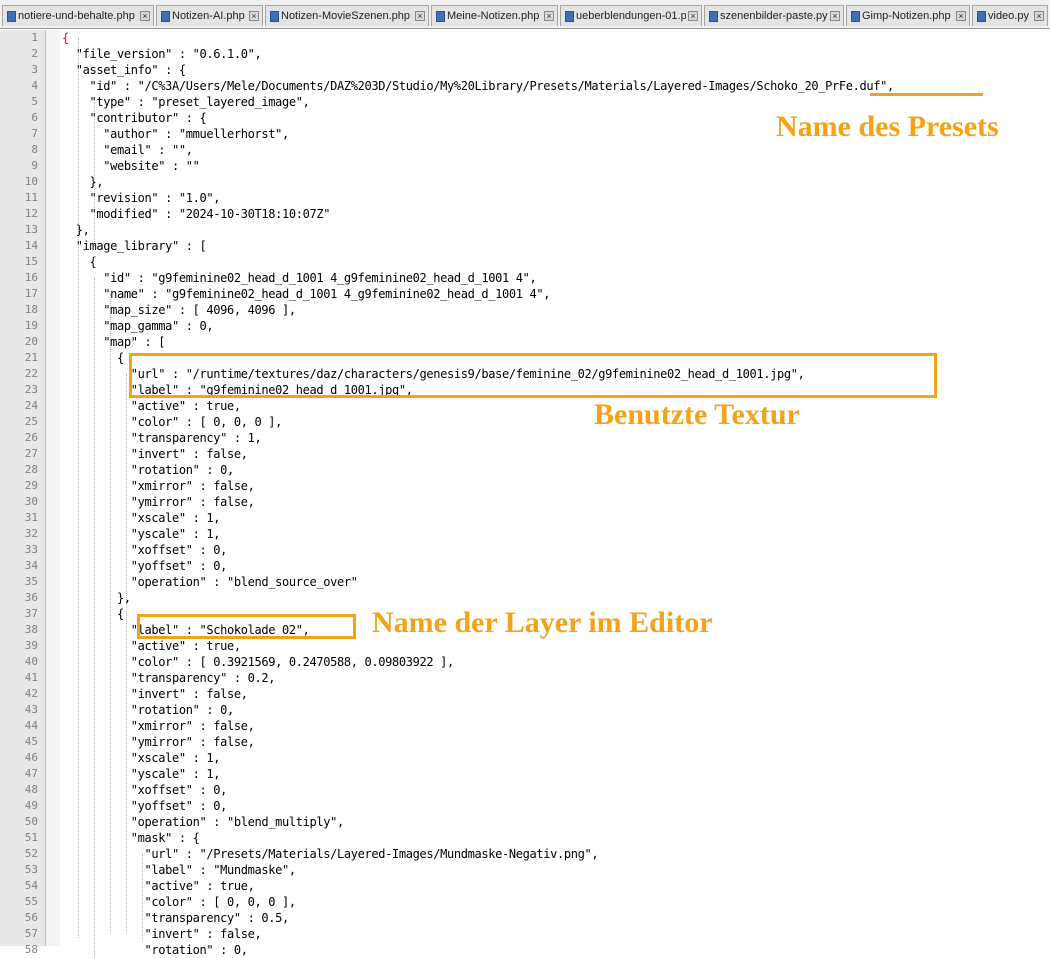 Image resolution: width=1050 pixels, height=958 pixels. I want to click on code-line: 15 {, so click(525, 262).